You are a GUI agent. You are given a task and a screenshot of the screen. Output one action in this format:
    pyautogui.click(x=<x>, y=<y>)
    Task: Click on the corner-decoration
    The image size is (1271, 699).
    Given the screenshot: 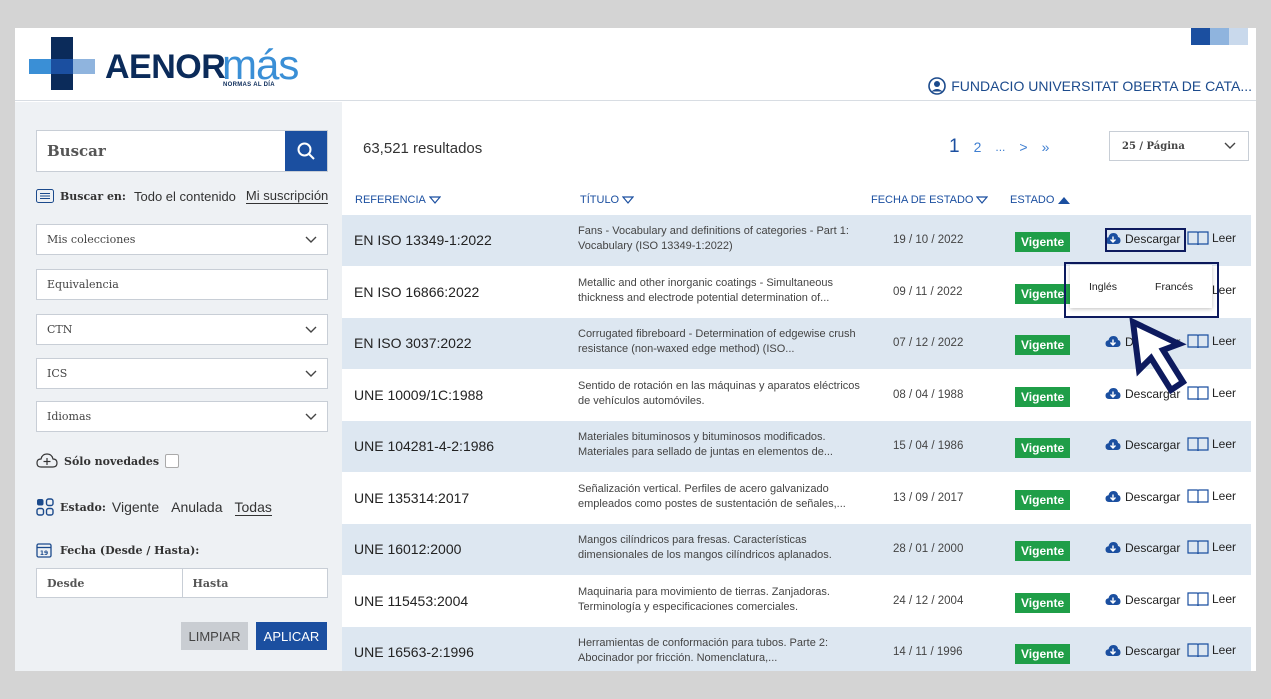 What is the action you would take?
    pyautogui.click(x=1219, y=36)
    